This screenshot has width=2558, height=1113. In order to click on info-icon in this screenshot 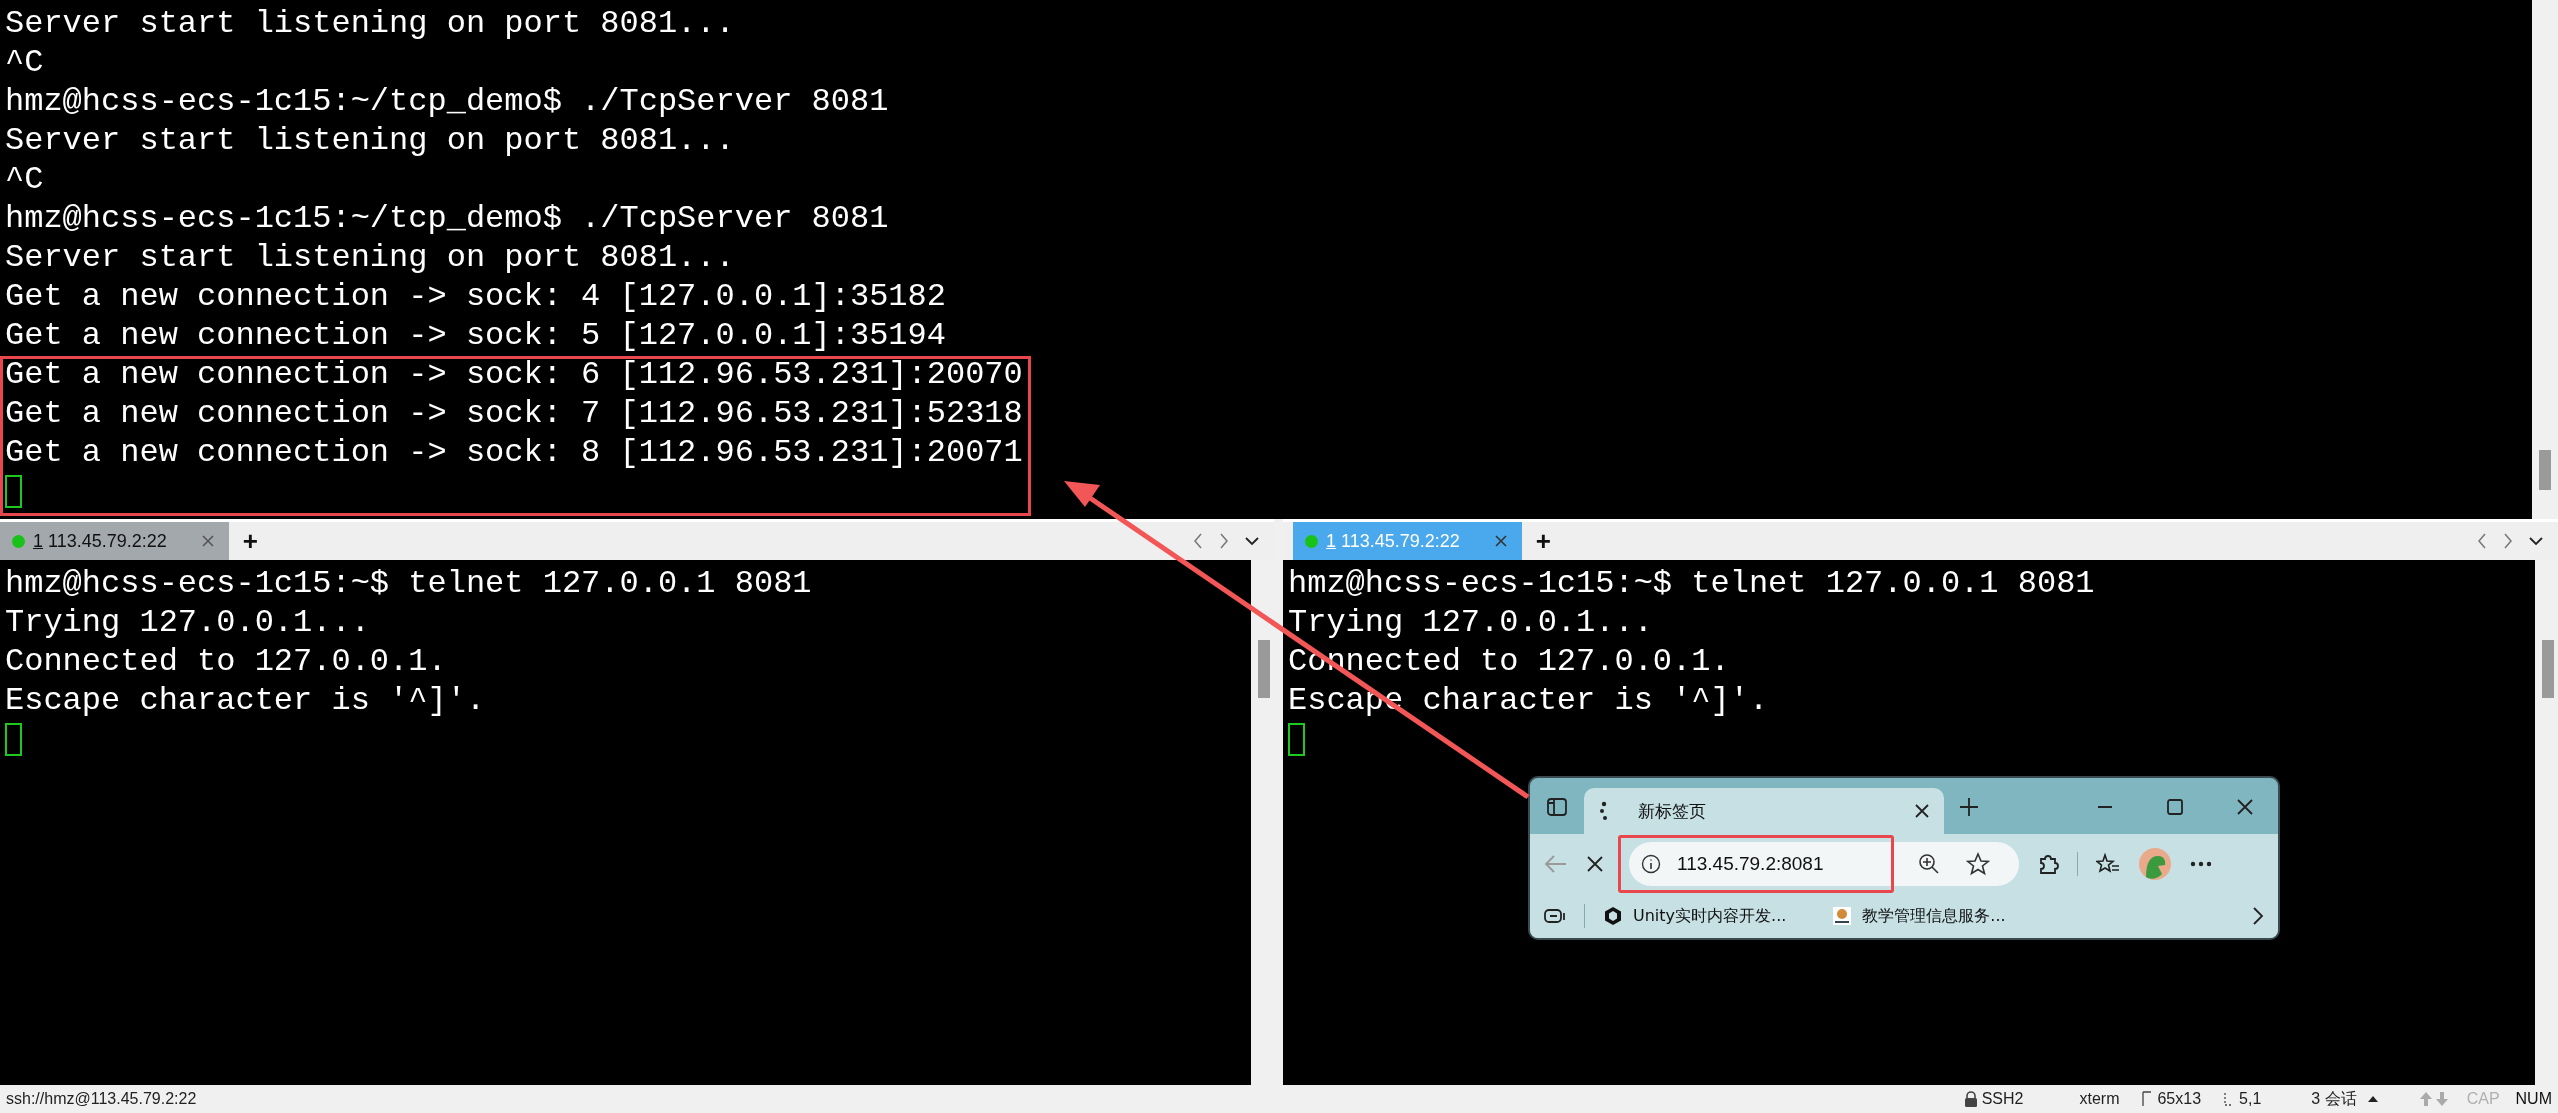, I will do `click(1651, 864)`.